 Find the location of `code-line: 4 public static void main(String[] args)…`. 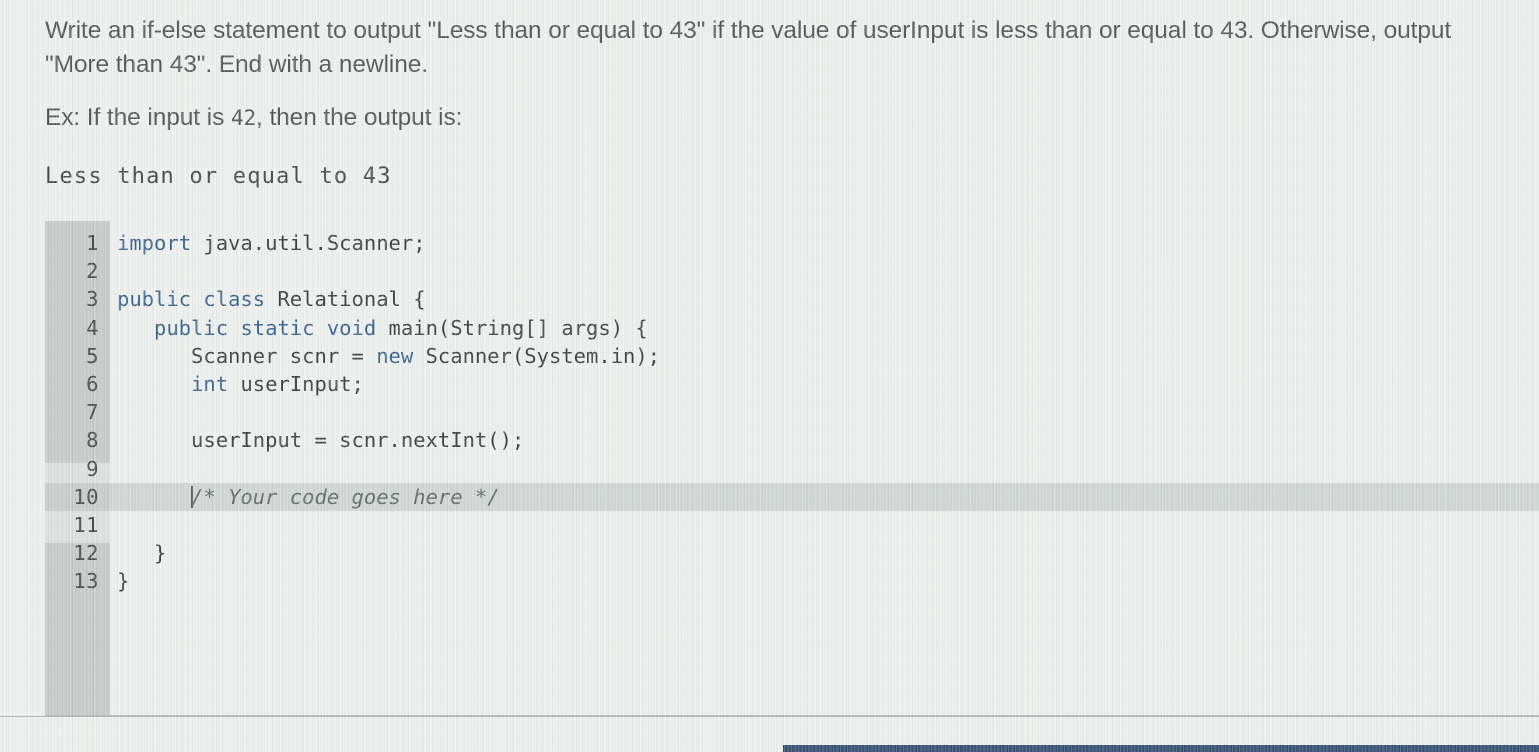

code-line: 4 public static void main(String[] args)… is located at coordinates (792, 328).